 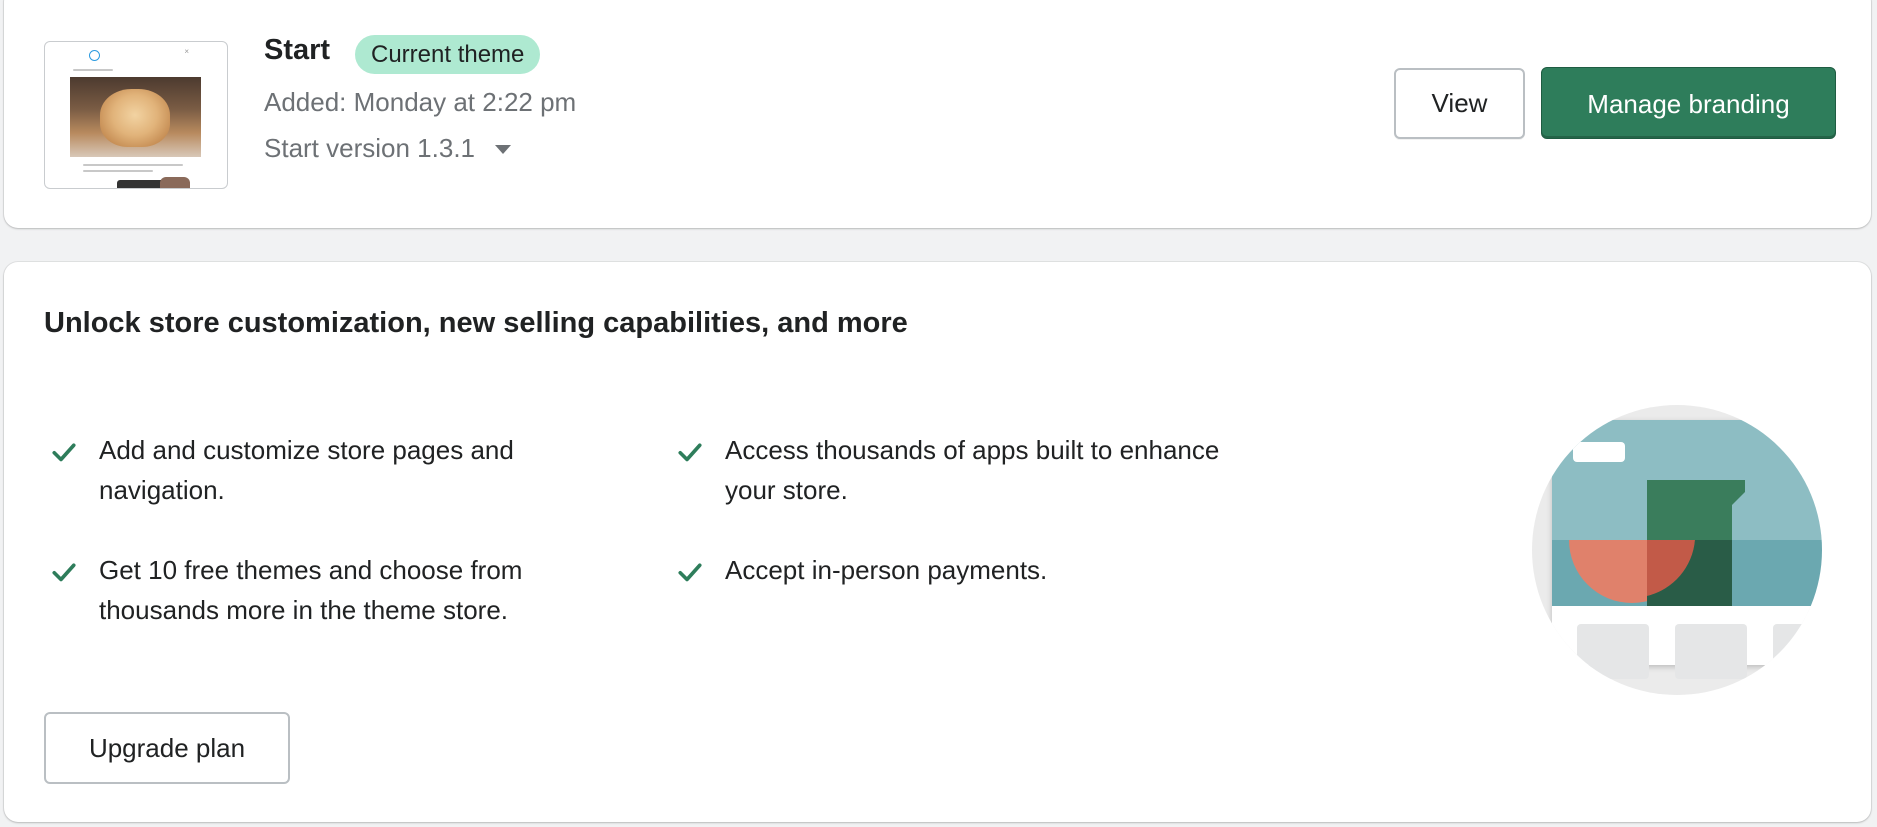 I want to click on thumbnail-dog-image, so click(x=135, y=117).